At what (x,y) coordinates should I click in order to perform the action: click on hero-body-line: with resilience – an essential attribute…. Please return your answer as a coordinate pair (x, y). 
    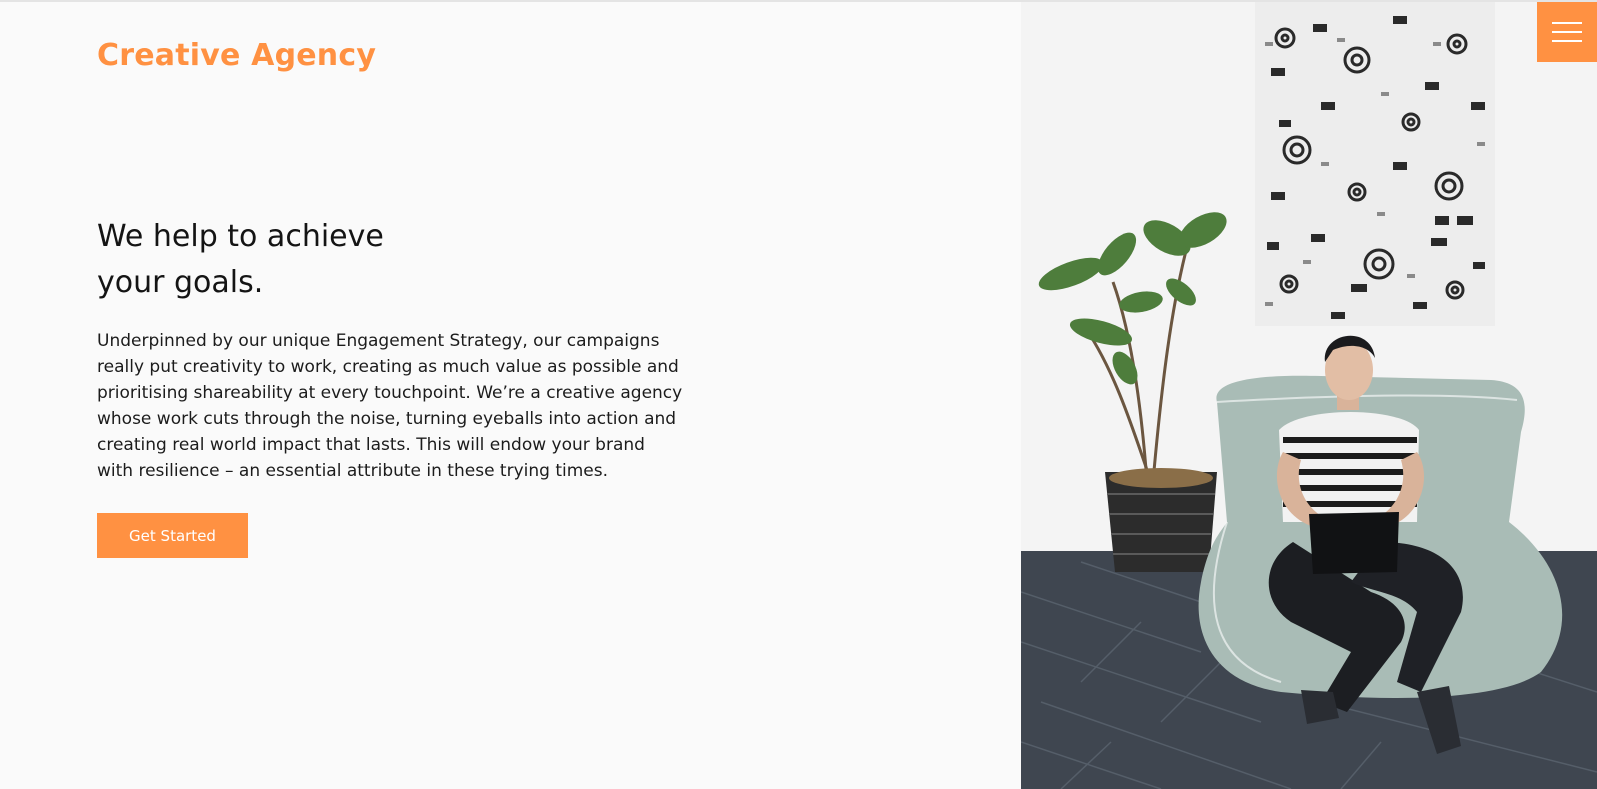
    Looking at the image, I should click on (353, 471).